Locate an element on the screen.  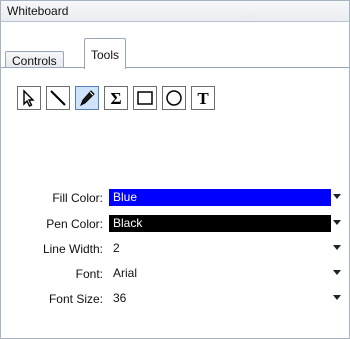
tab-controls: Controls is located at coordinates (34, 59).